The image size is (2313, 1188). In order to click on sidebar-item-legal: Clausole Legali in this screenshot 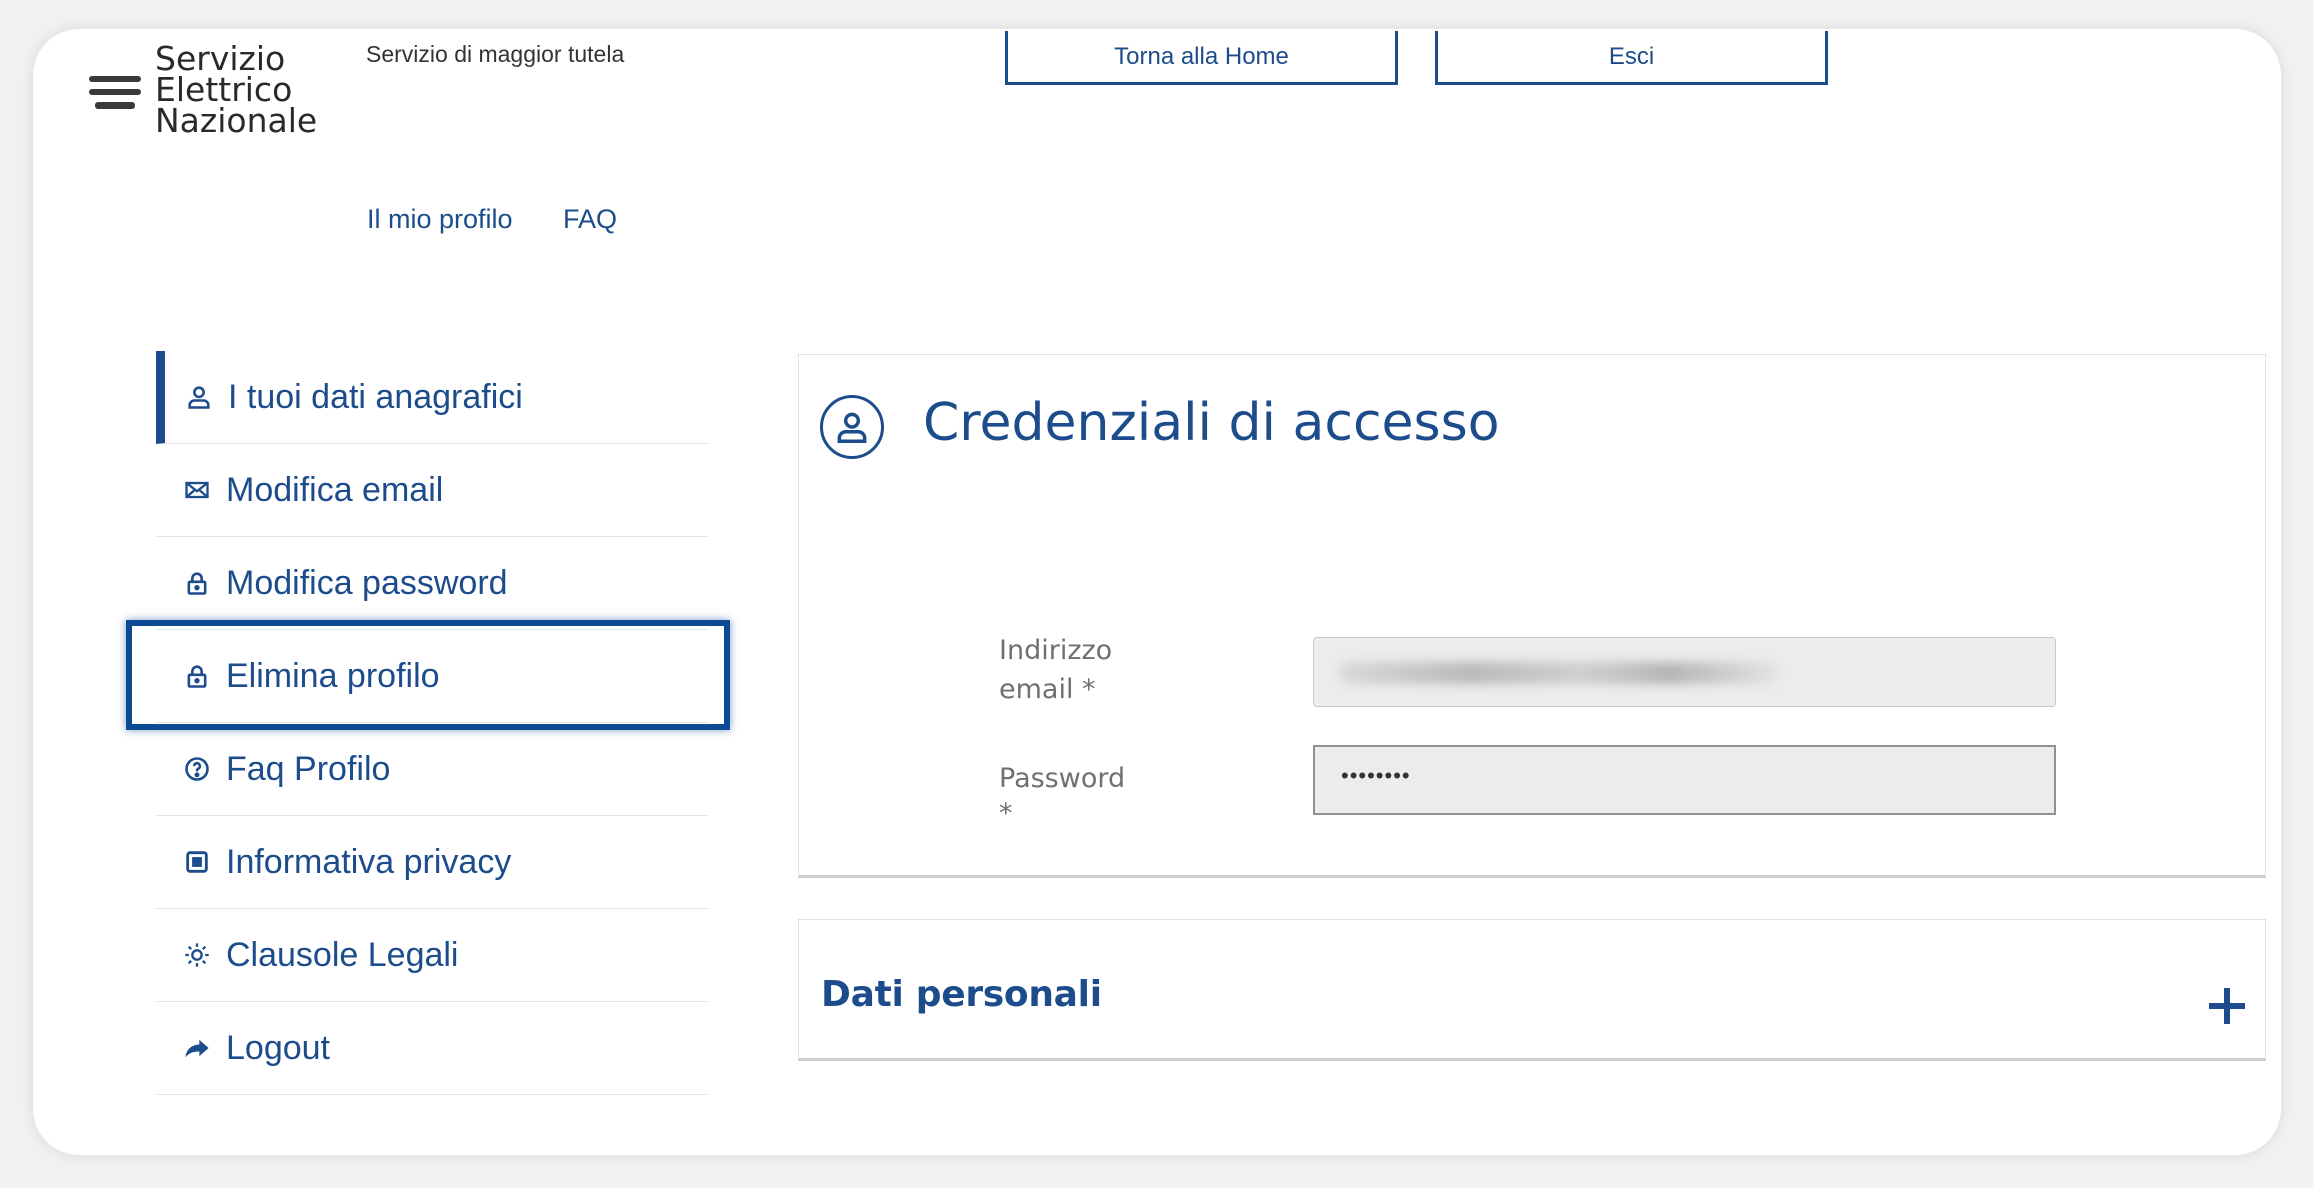, I will do `click(432, 955)`.